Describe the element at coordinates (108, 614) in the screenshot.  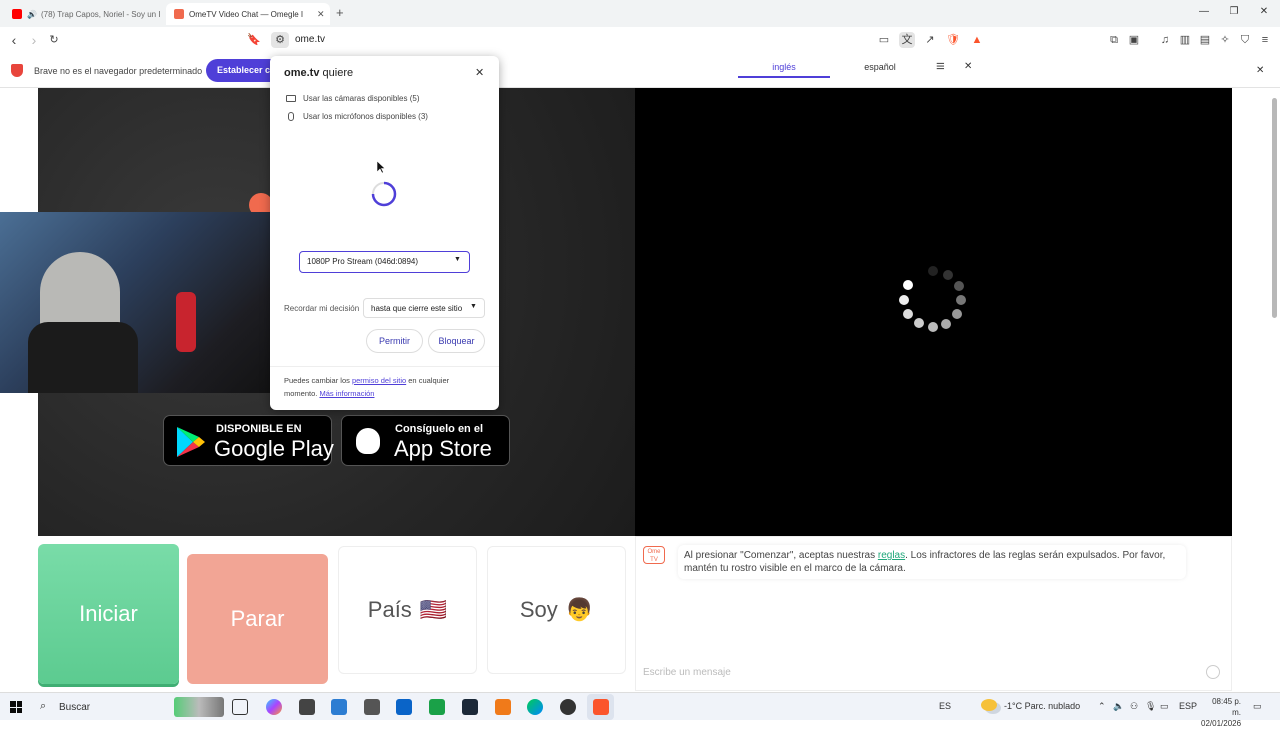
I see `start-button: Iniciar` at that location.